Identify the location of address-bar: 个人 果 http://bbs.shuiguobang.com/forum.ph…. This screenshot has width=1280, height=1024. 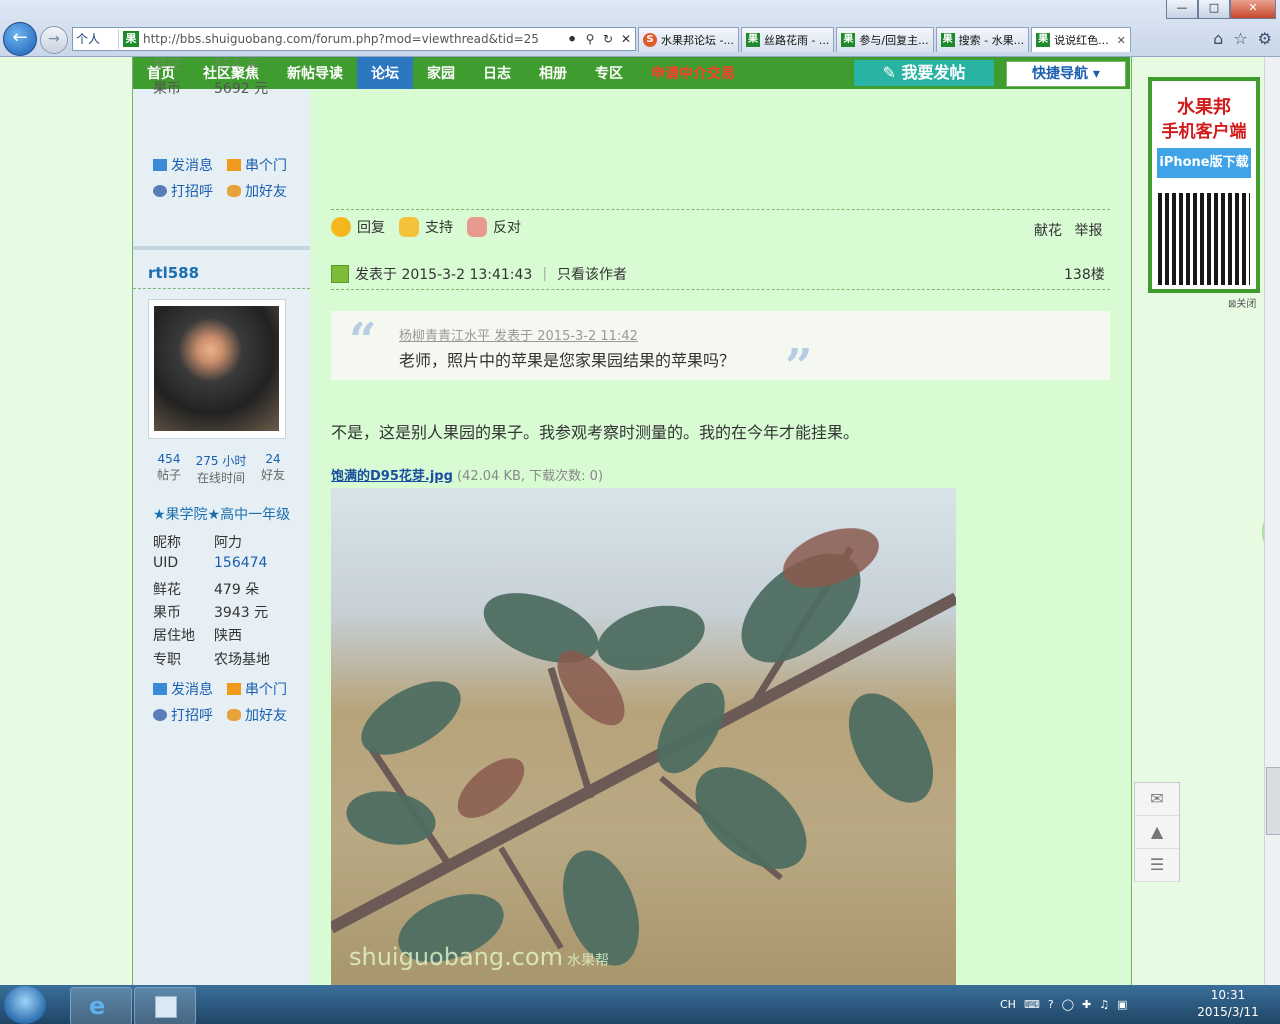
(354, 39).